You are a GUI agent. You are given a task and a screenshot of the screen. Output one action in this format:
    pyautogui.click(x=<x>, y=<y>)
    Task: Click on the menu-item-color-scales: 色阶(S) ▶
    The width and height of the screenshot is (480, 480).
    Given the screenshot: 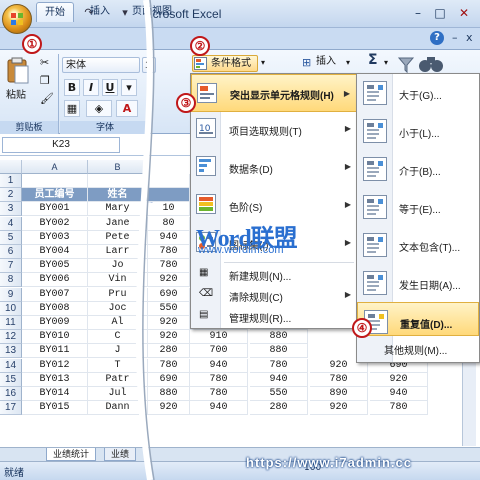 What is the action you would take?
    pyautogui.click(x=274, y=205)
    